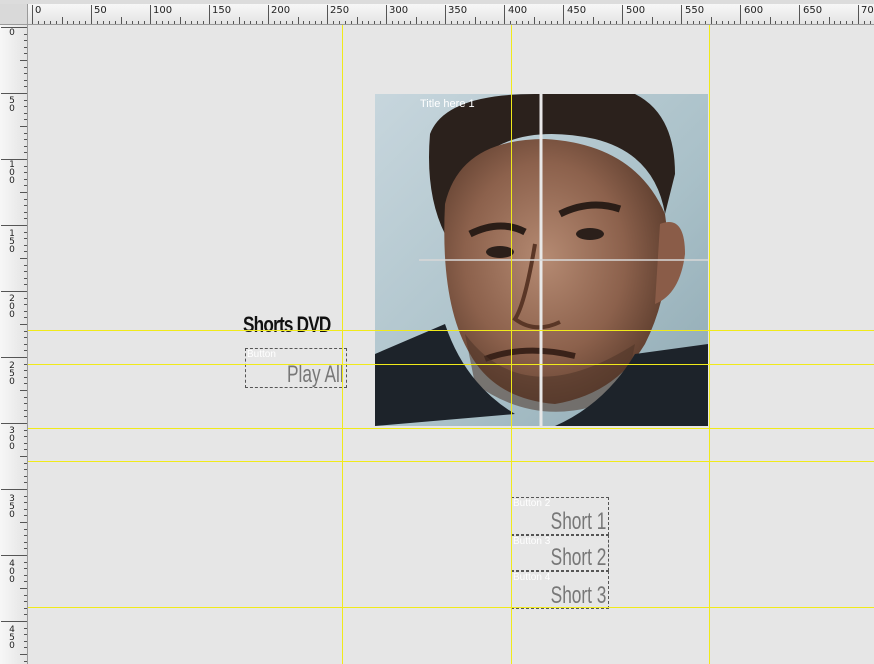 This screenshot has height=664, width=874. What do you see at coordinates (12, 374) in the screenshot?
I see `ruler-v-label-250: 250` at bounding box center [12, 374].